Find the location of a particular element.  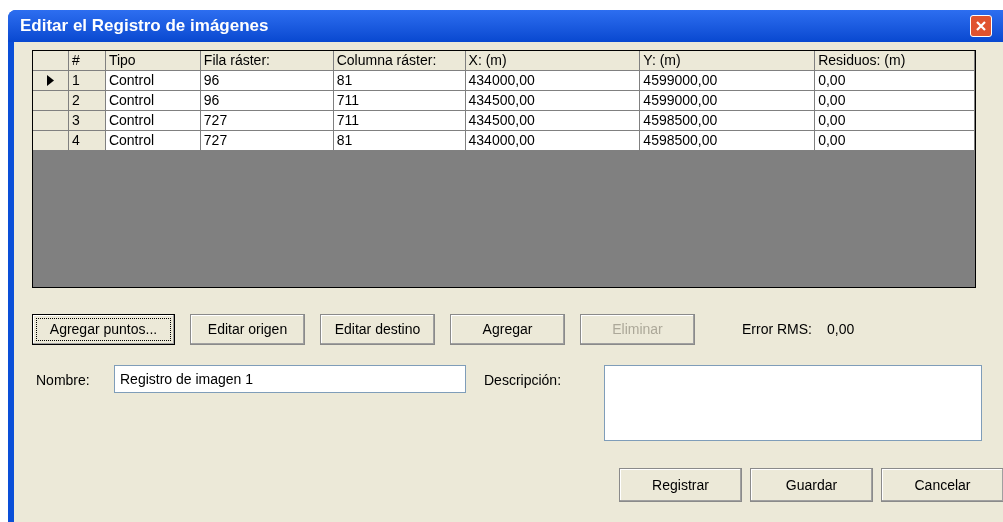

table-cell: 2 is located at coordinates (87, 101).